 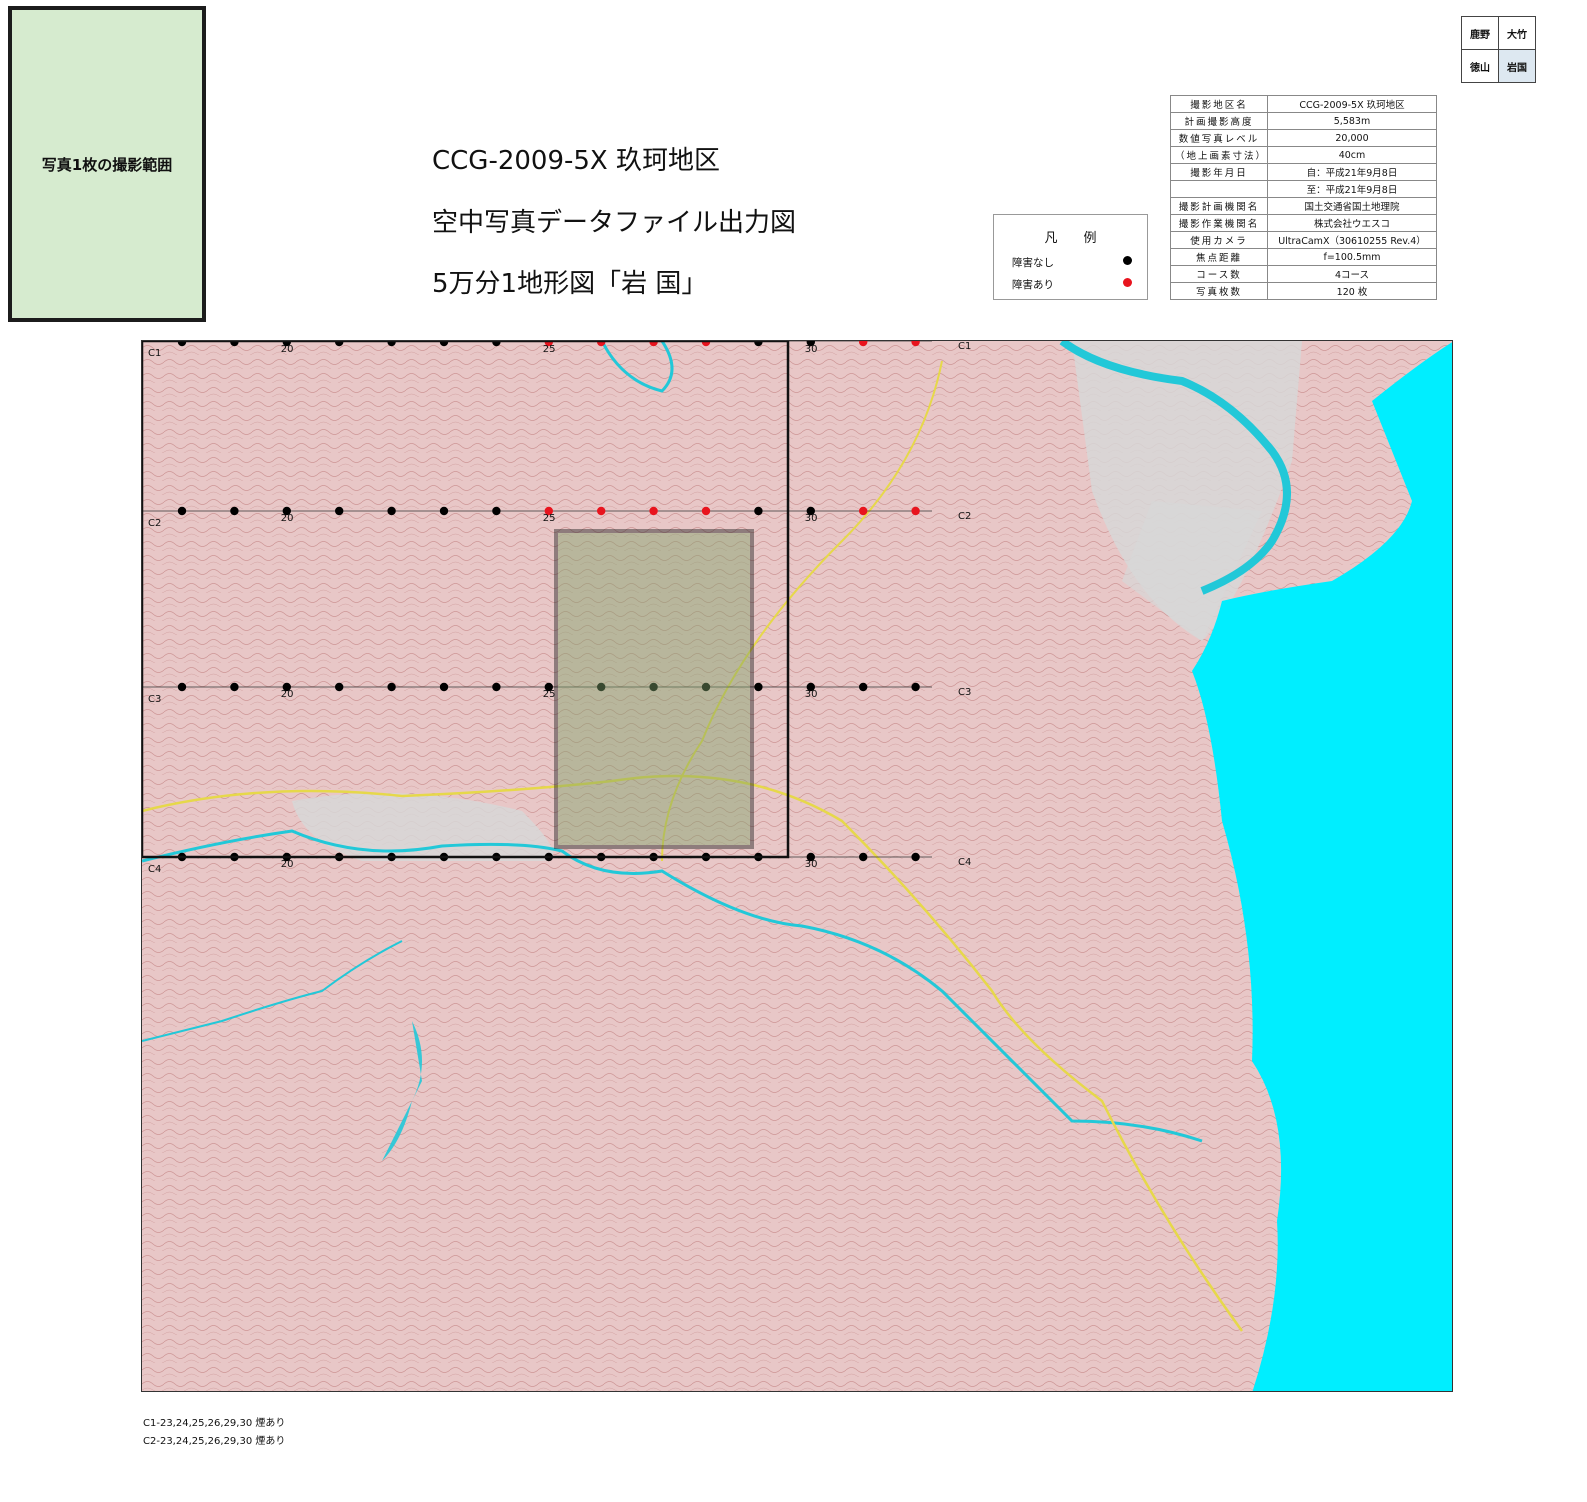 I want to click on legend-box: 凡例 障害なし 障害あり, so click(x=1070, y=257).